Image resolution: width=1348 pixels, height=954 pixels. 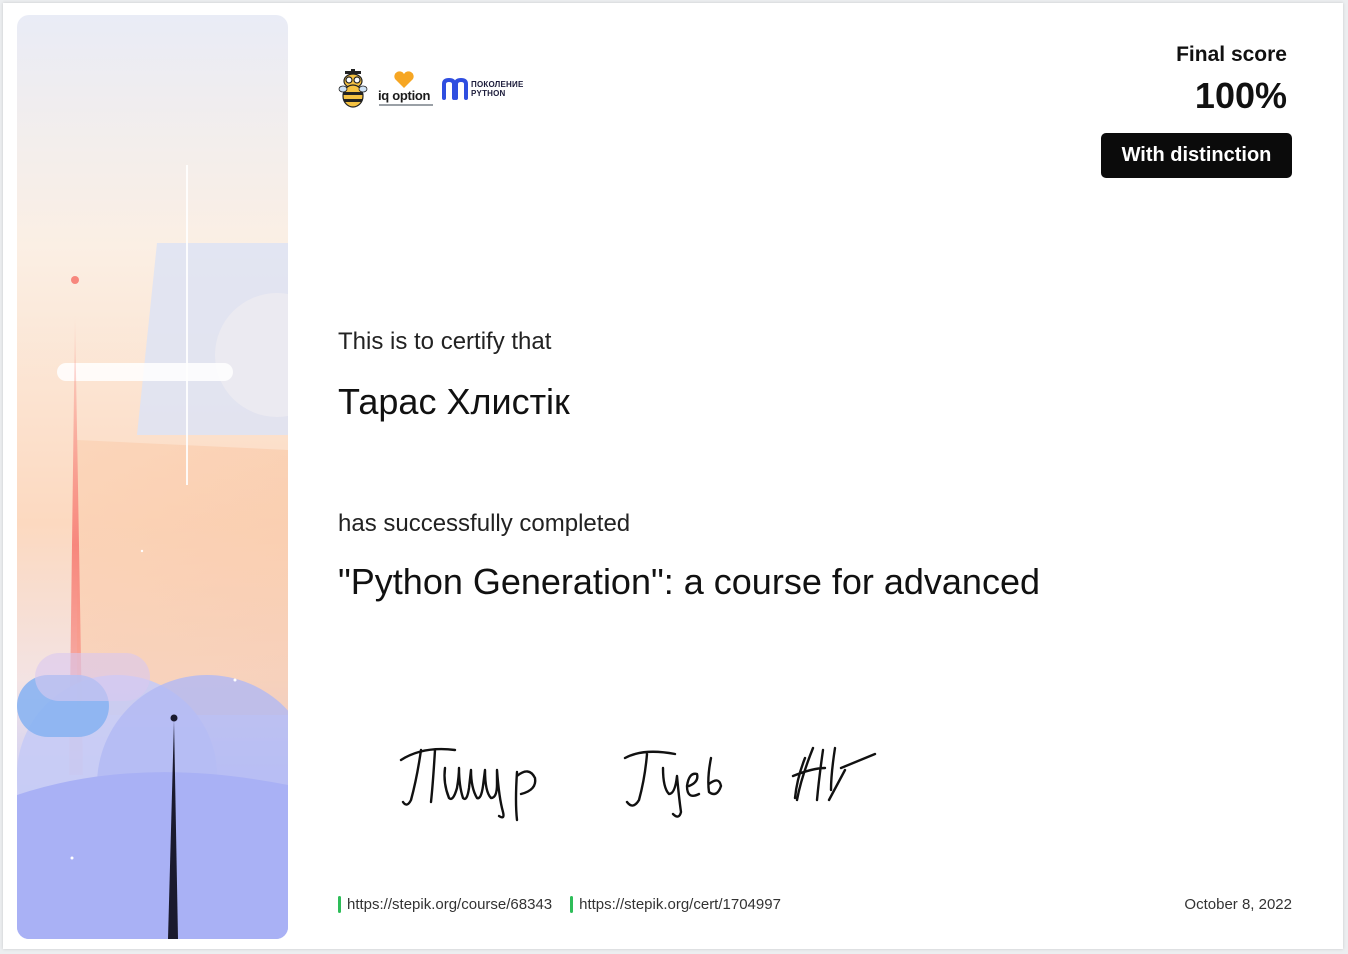 I want to click on completed-text: has successfully completed, so click(x=484, y=523).